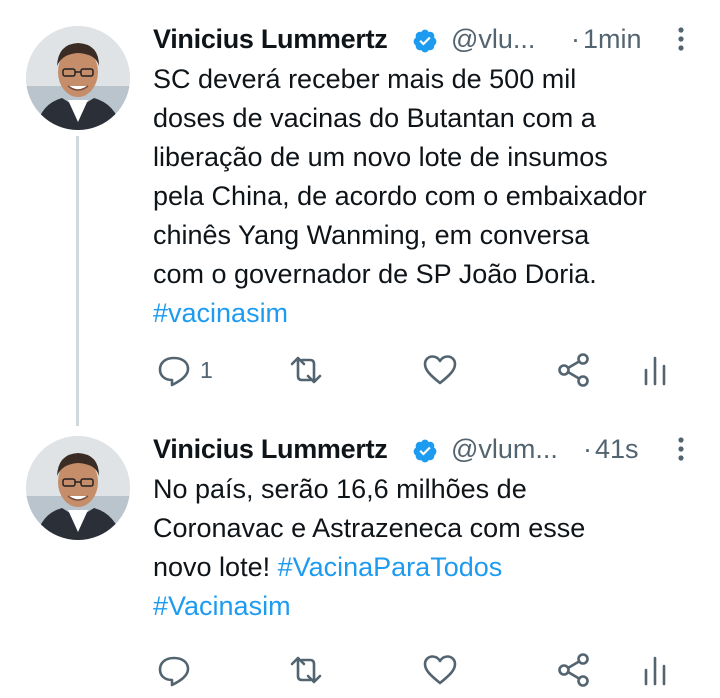  I want to click on tweet-header: Vinicius Lummertz @vlu... · 1min, so click(423, 40).